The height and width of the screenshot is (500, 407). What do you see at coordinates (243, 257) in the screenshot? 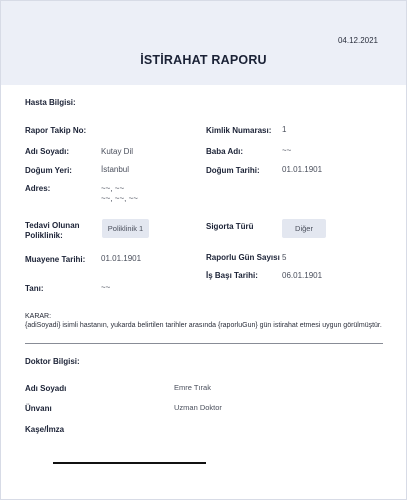
I see `report-days-label: Raporlu Gün Sayısı` at bounding box center [243, 257].